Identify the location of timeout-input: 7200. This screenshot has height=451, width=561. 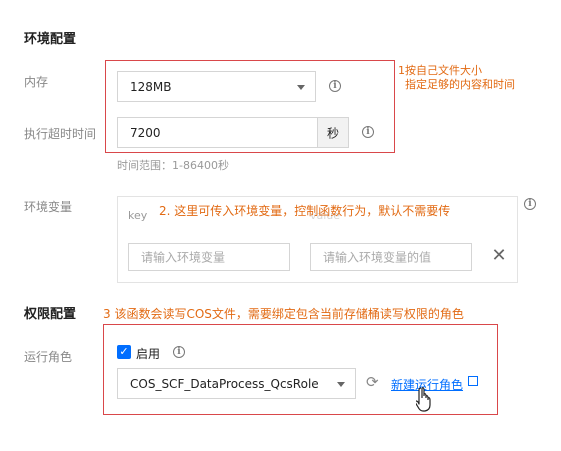
(217, 132).